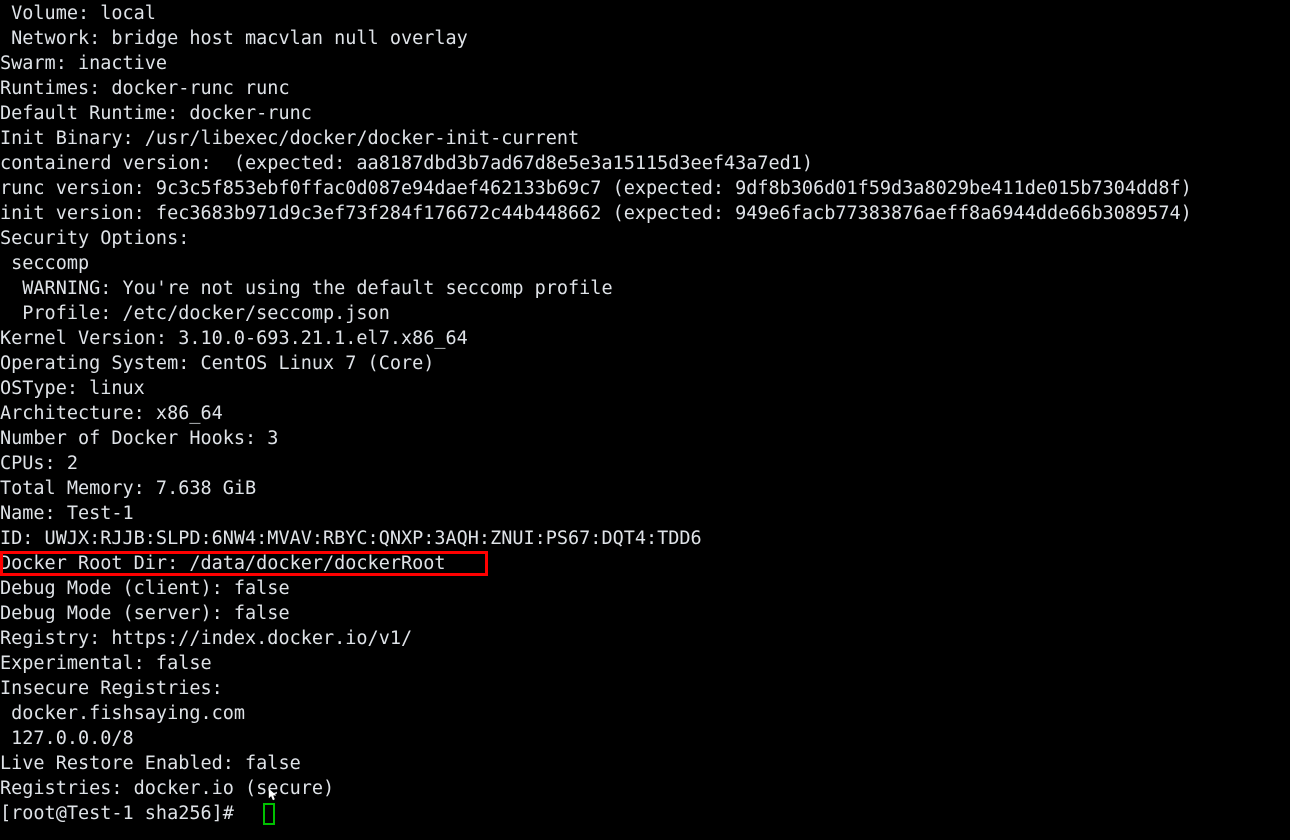 This screenshot has height=840, width=1290. What do you see at coordinates (269, 814) in the screenshot?
I see `terminal-cursor` at bounding box center [269, 814].